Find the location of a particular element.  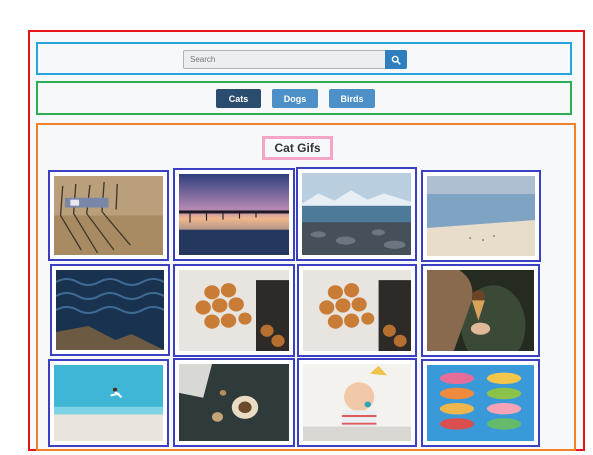

macarons-image is located at coordinates (480, 403).